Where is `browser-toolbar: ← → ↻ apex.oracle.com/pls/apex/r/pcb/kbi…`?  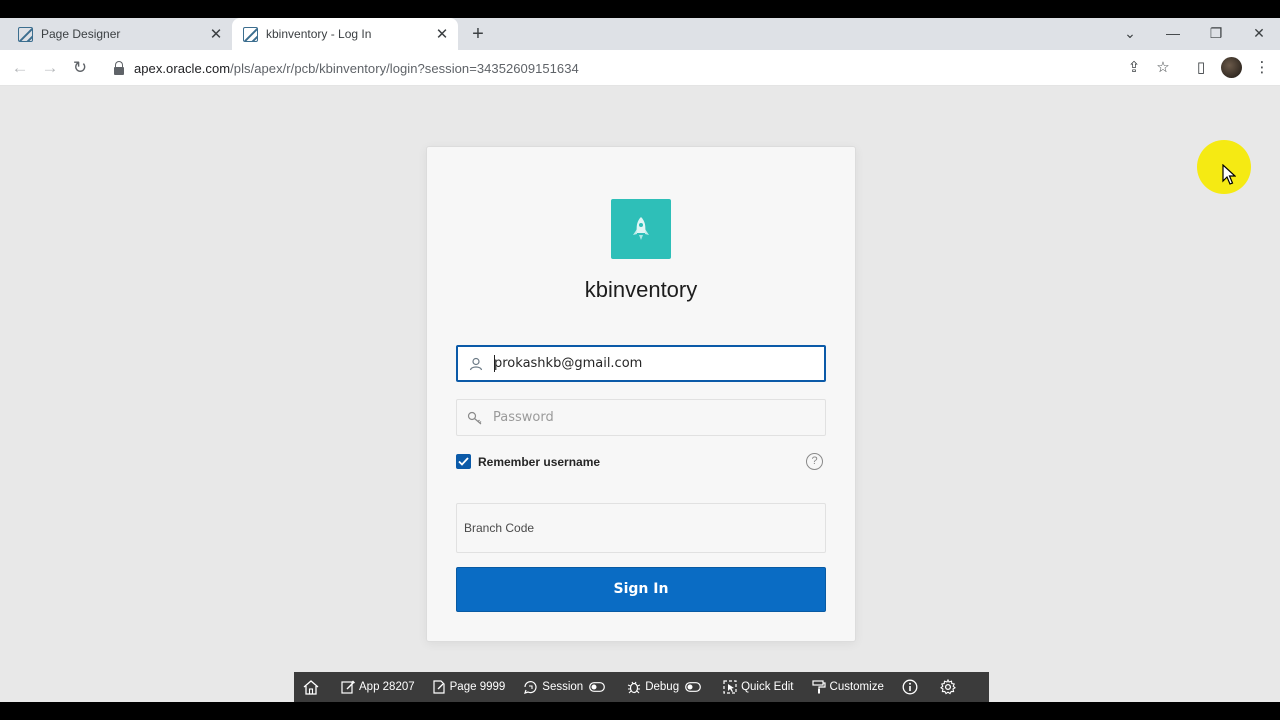 browser-toolbar: ← → ↻ apex.oracle.com/pls/apex/r/pcb/kbi… is located at coordinates (640, 68).